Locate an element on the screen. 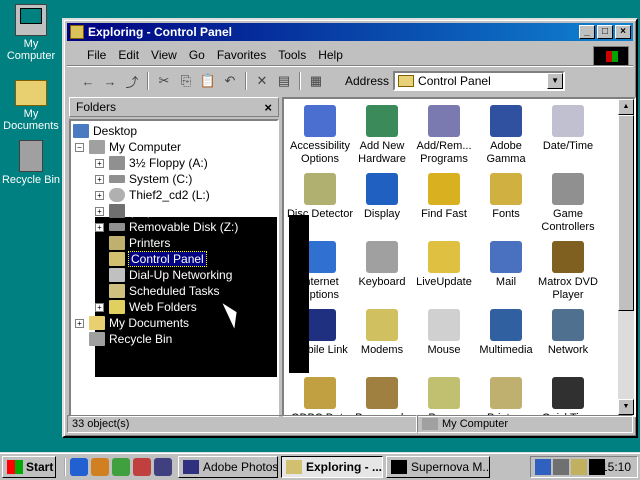  control-panel-item: Accessibility Options is located at coordinates (320, 135).